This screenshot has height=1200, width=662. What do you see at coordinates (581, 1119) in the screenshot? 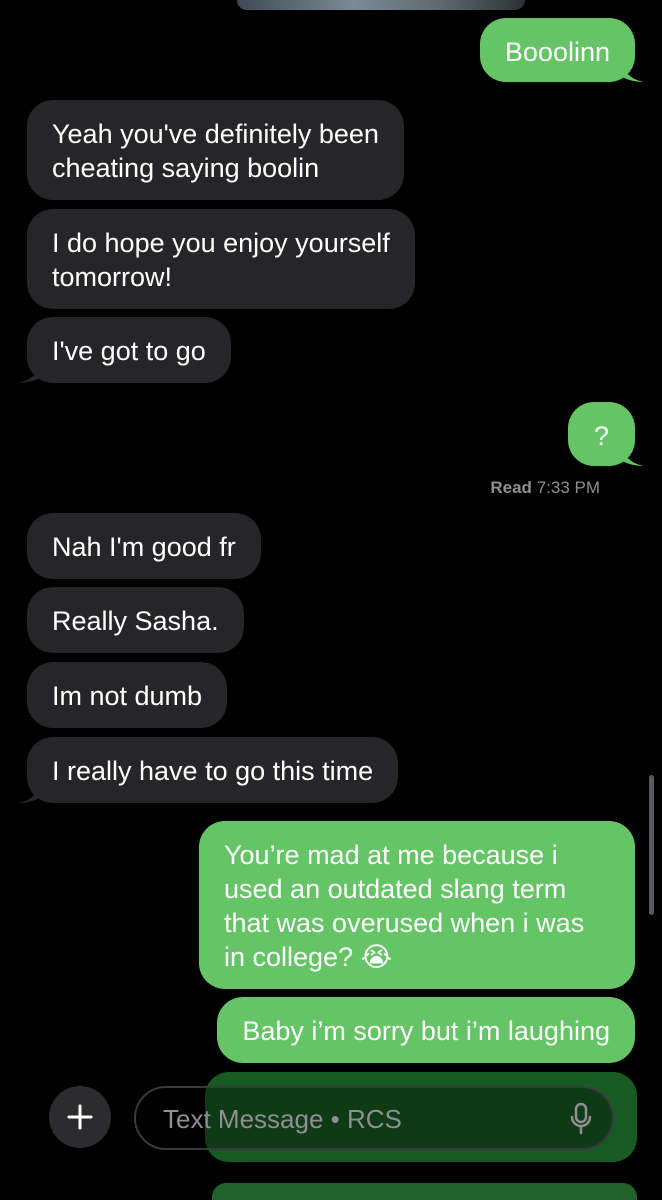
I see `microphone-icon` at bounding box center [581, 1119].